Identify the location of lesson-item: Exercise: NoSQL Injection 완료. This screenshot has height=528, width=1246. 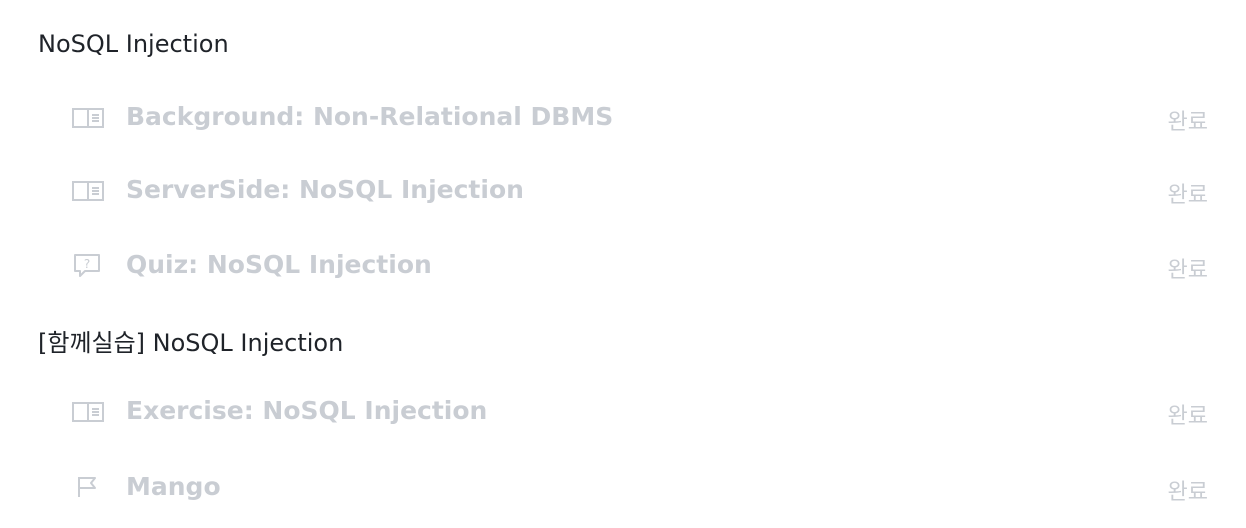
(623, 410).